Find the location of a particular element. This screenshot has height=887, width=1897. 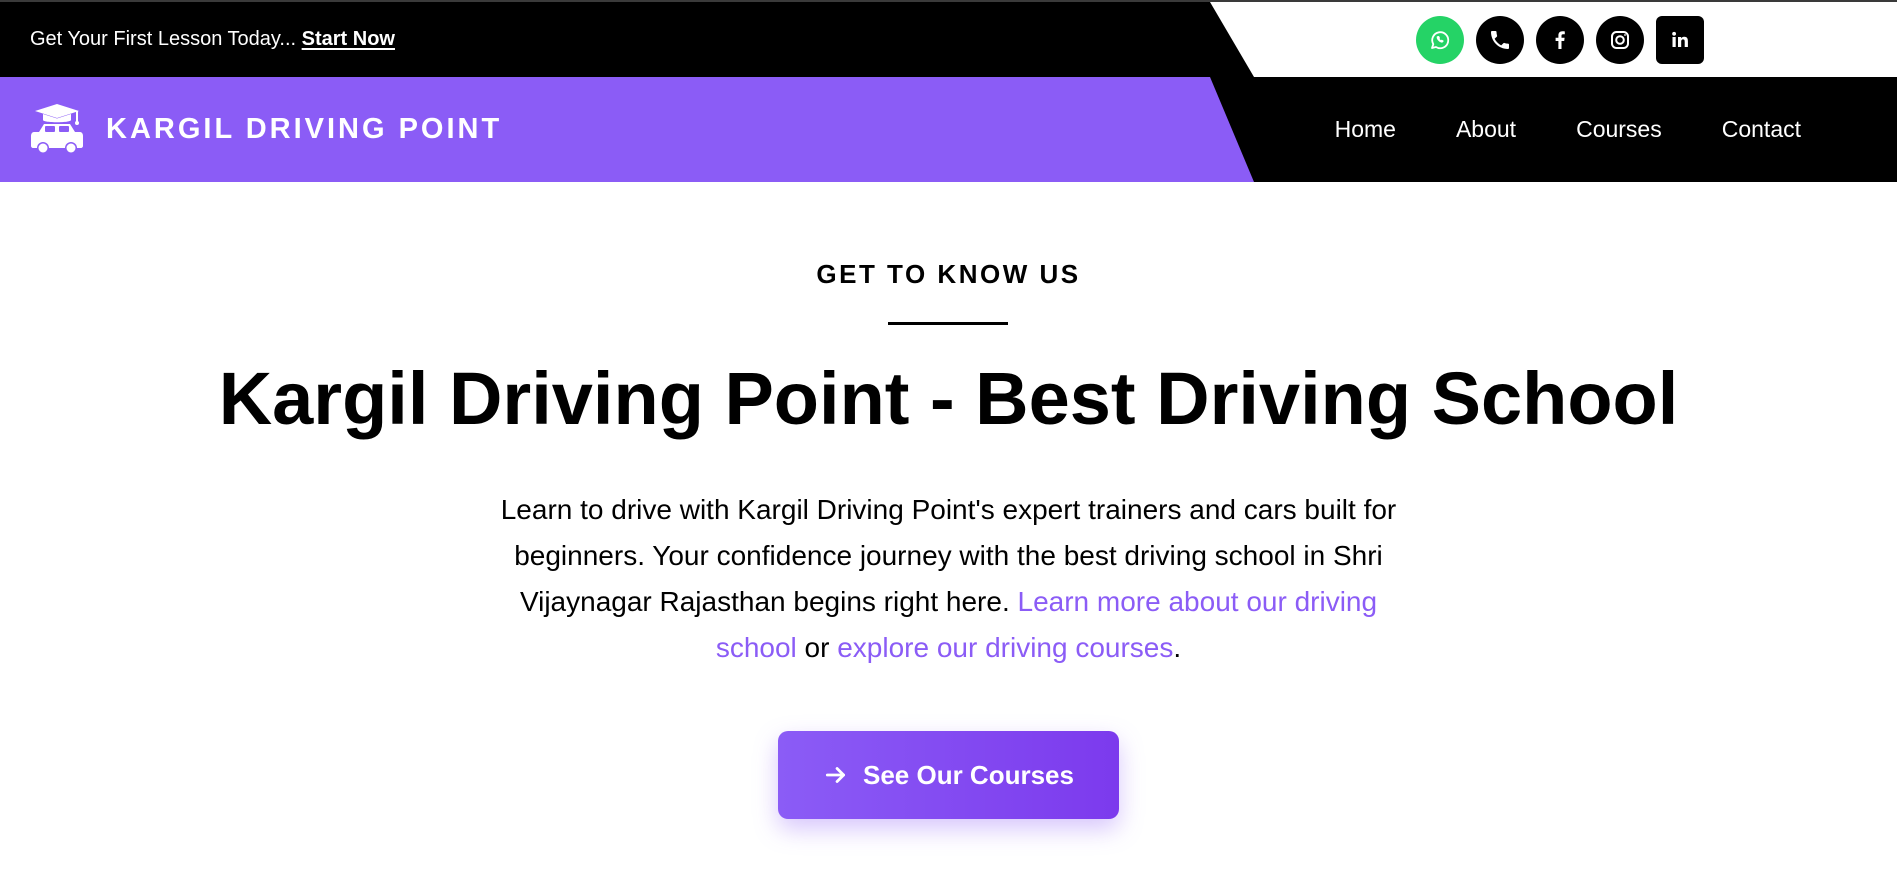

linkedin-icon is located at coordinates (1680, 40).